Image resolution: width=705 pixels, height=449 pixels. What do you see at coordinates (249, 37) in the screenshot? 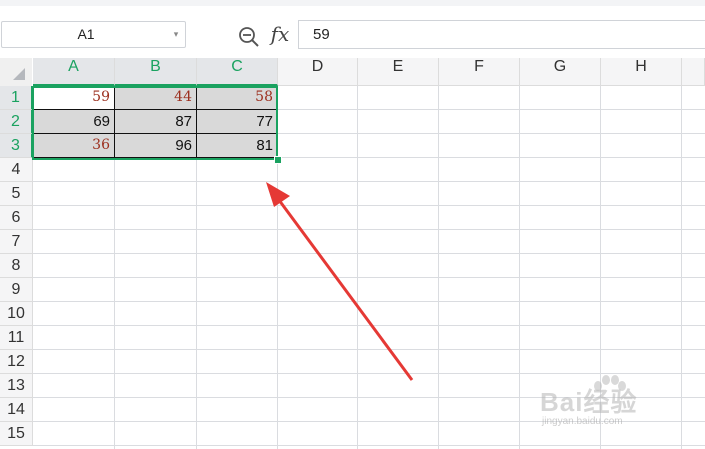
I see `zoom-icon` at bounding box center [249, 37].